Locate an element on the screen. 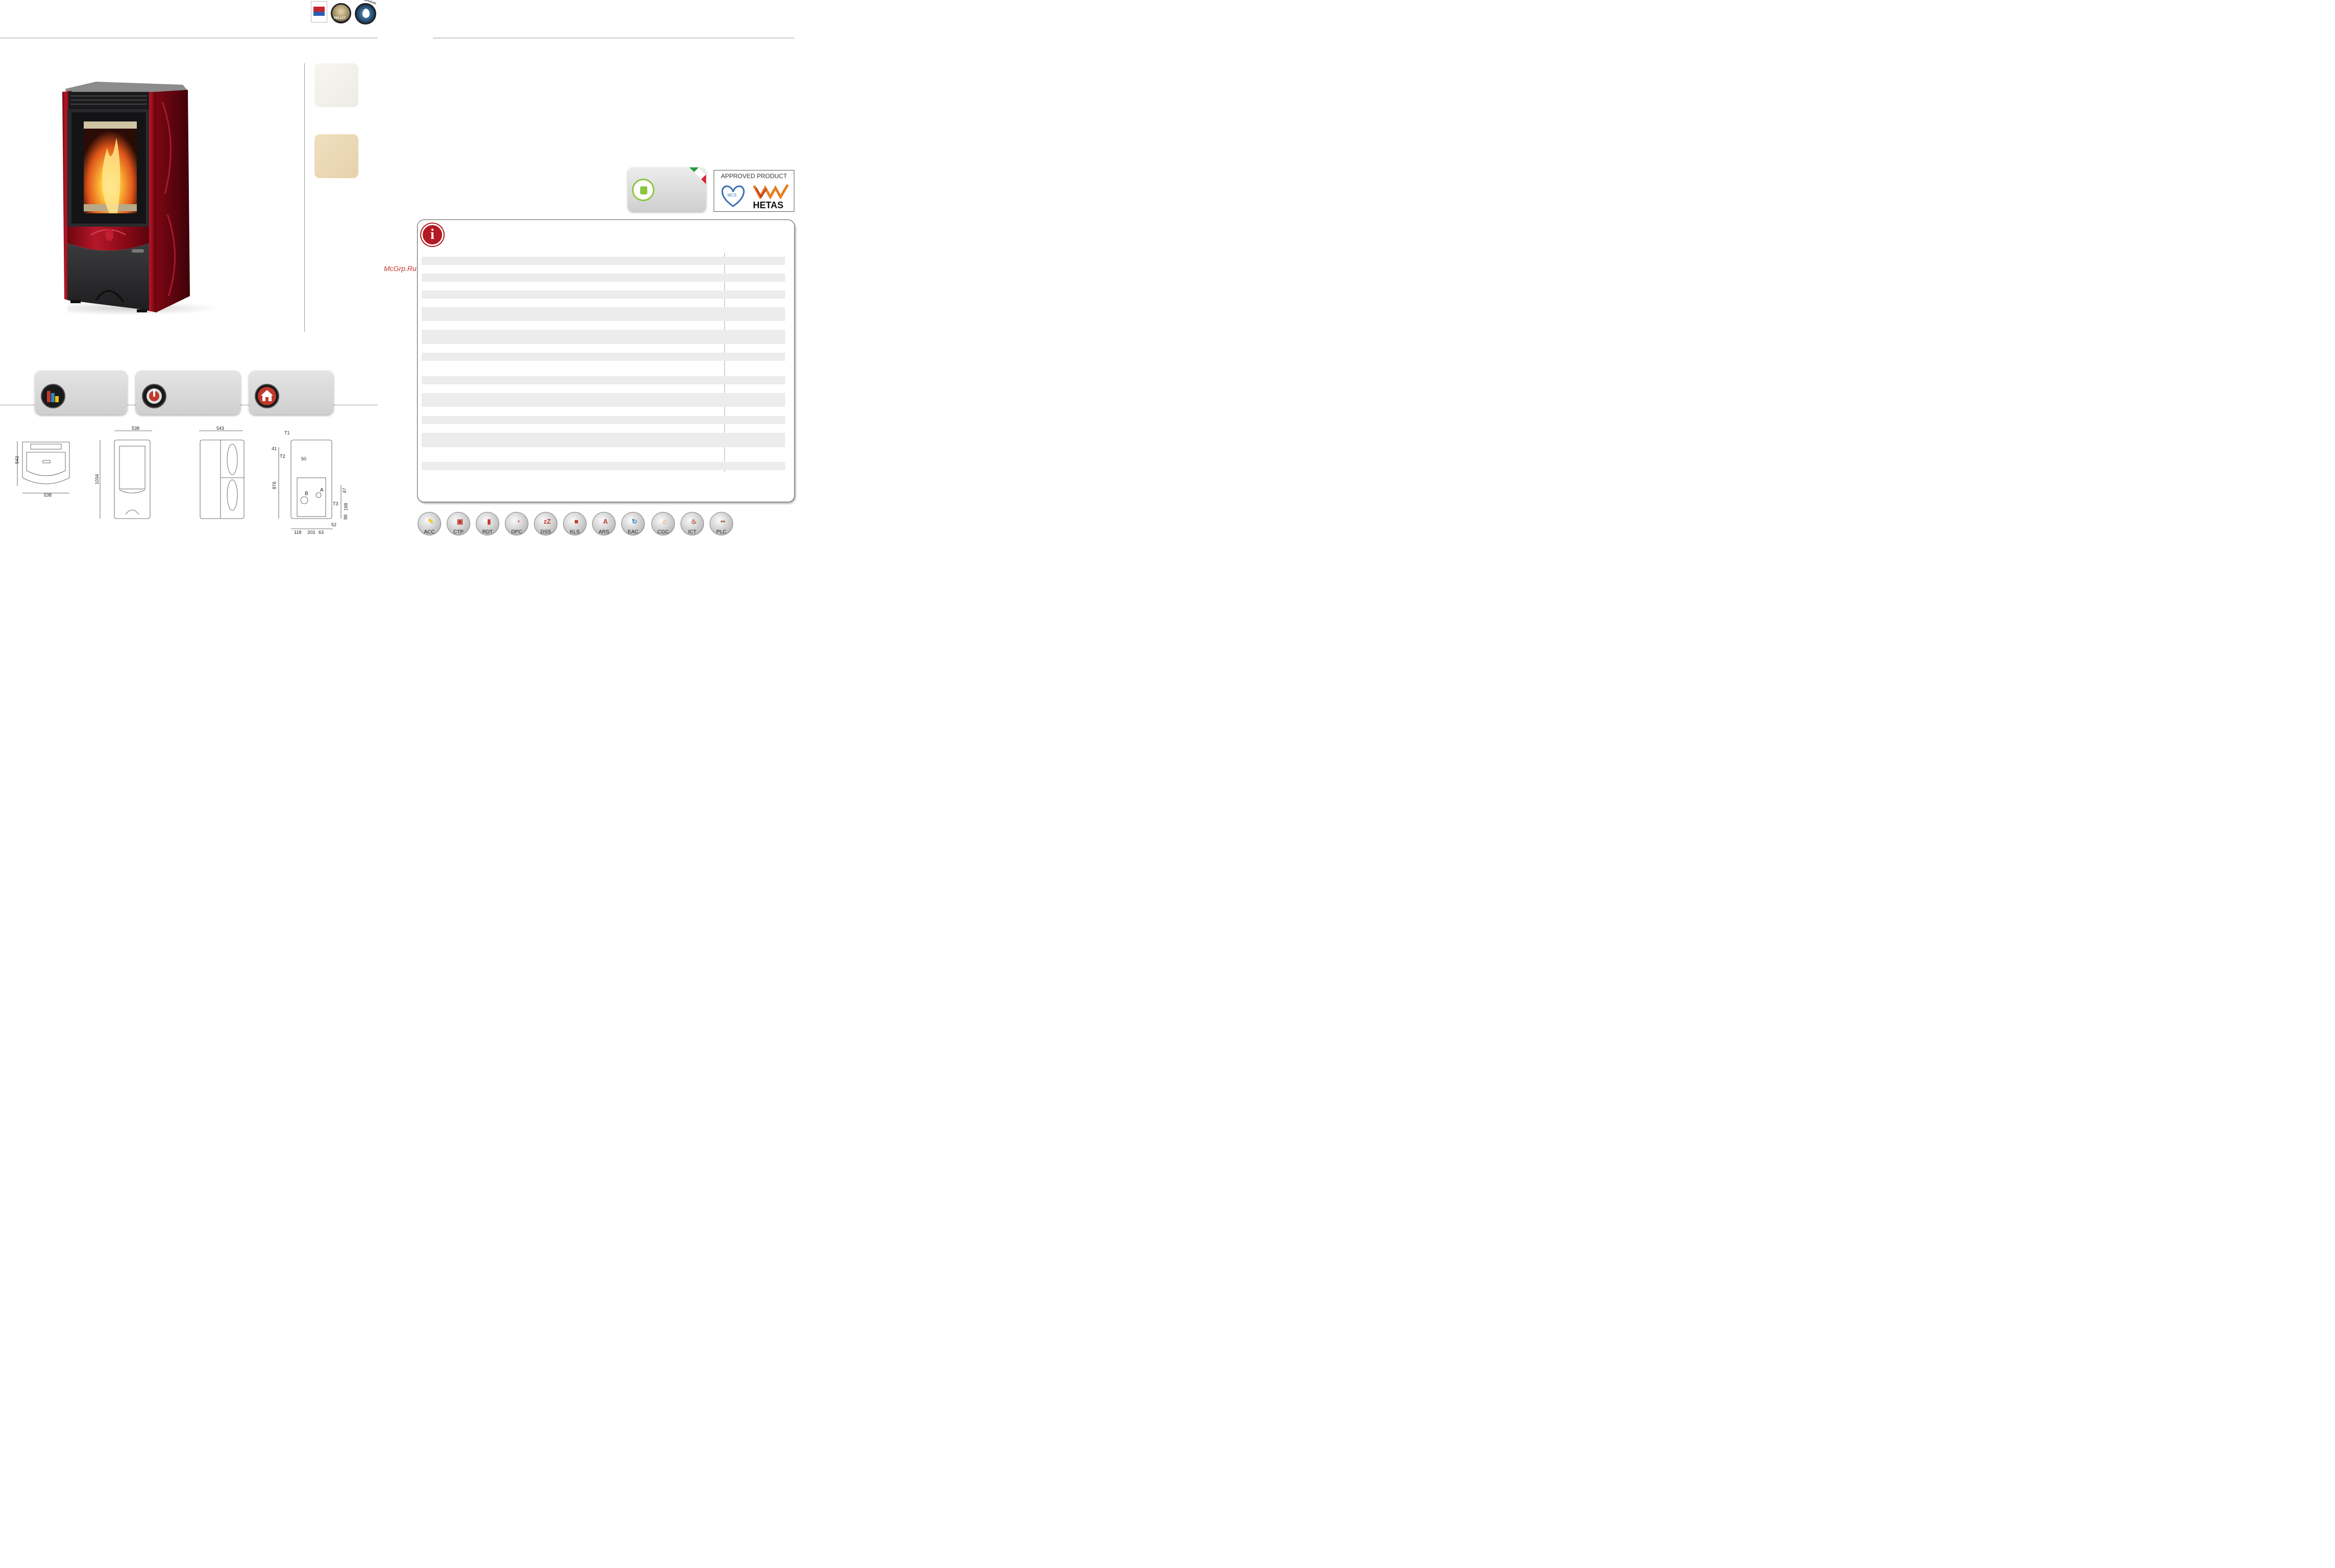  front-view-drawing is located at coordinates (126, 474).